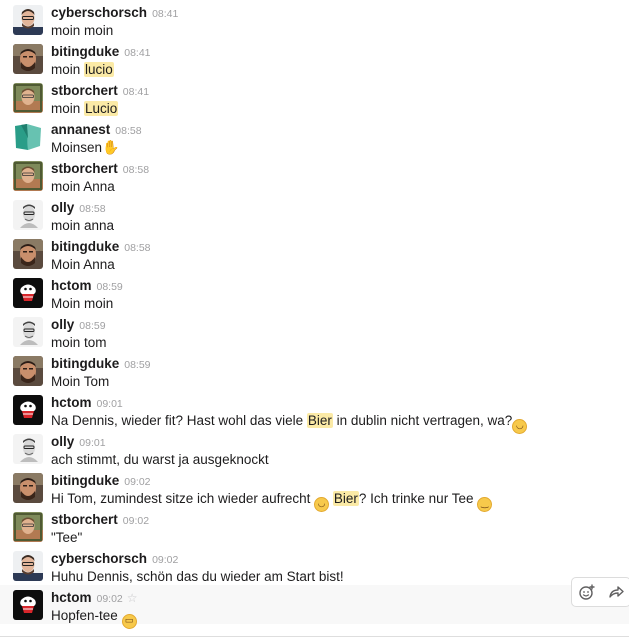  Describe the element at coordinates (314, 175) in the screenshot. I see `message-row: stborchert 08:58 moin Anna` at that location.